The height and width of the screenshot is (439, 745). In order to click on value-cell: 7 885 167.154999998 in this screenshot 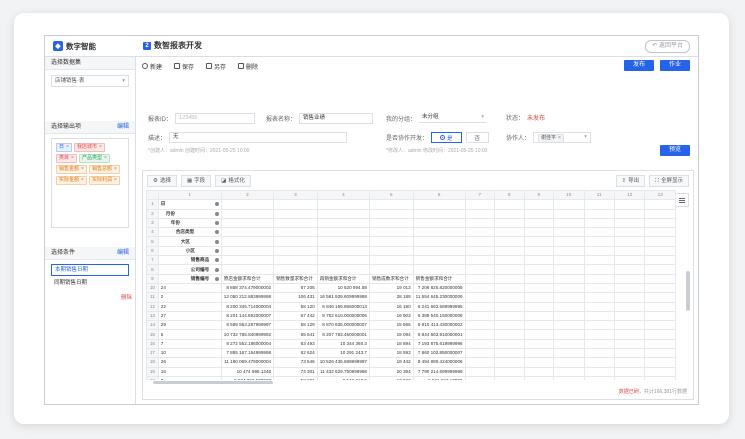, I will do `click(247, 353)`.